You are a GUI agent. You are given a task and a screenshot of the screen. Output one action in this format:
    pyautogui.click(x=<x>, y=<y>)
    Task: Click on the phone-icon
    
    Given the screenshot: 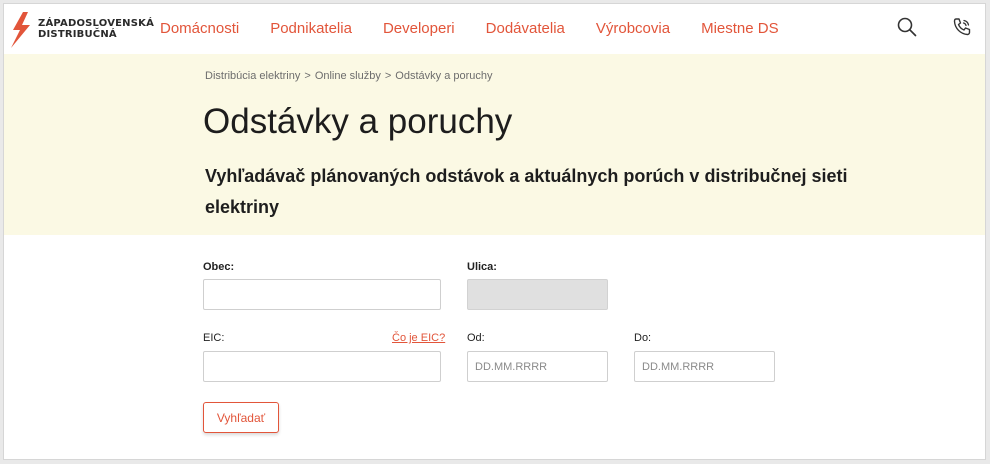 What is the action you would take?
    pyautogui.click(x=962, y=27)
    